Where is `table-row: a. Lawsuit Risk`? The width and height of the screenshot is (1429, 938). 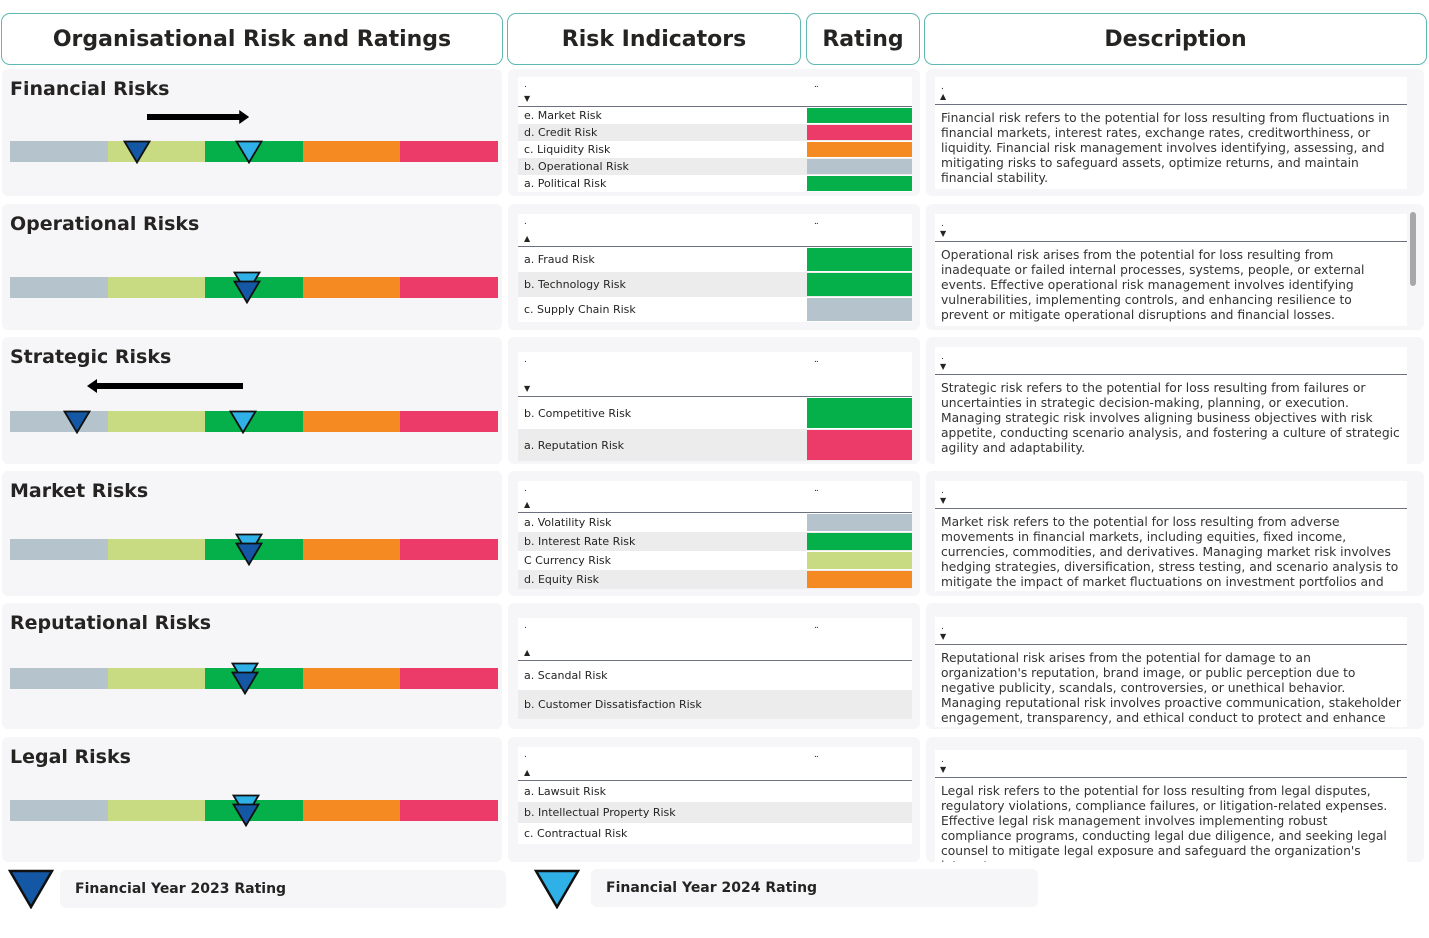
table-row: a. Lawsuit Risk is located at coordinates (715, 791).